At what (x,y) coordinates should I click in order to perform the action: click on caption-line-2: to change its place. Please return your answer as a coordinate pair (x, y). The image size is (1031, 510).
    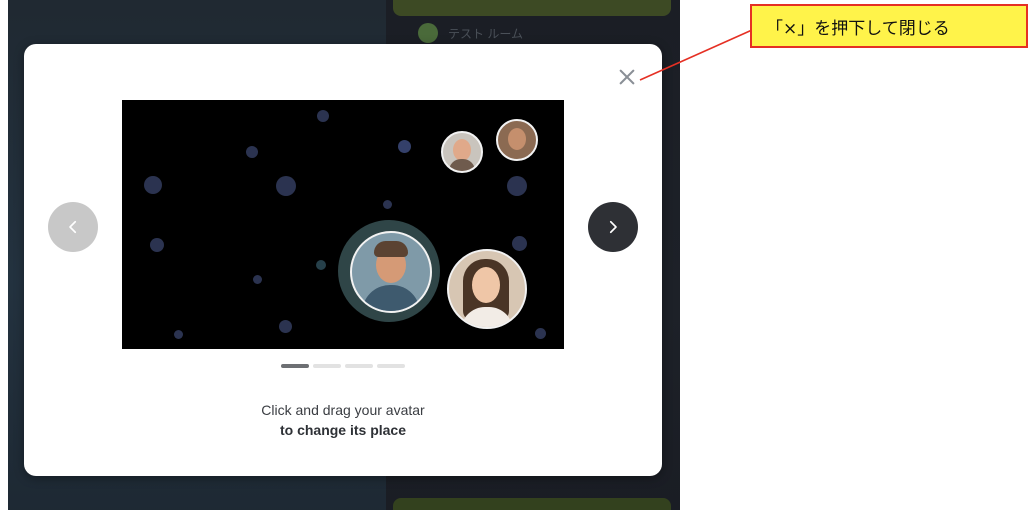
    Looking at the image, I should click on (343, 430).